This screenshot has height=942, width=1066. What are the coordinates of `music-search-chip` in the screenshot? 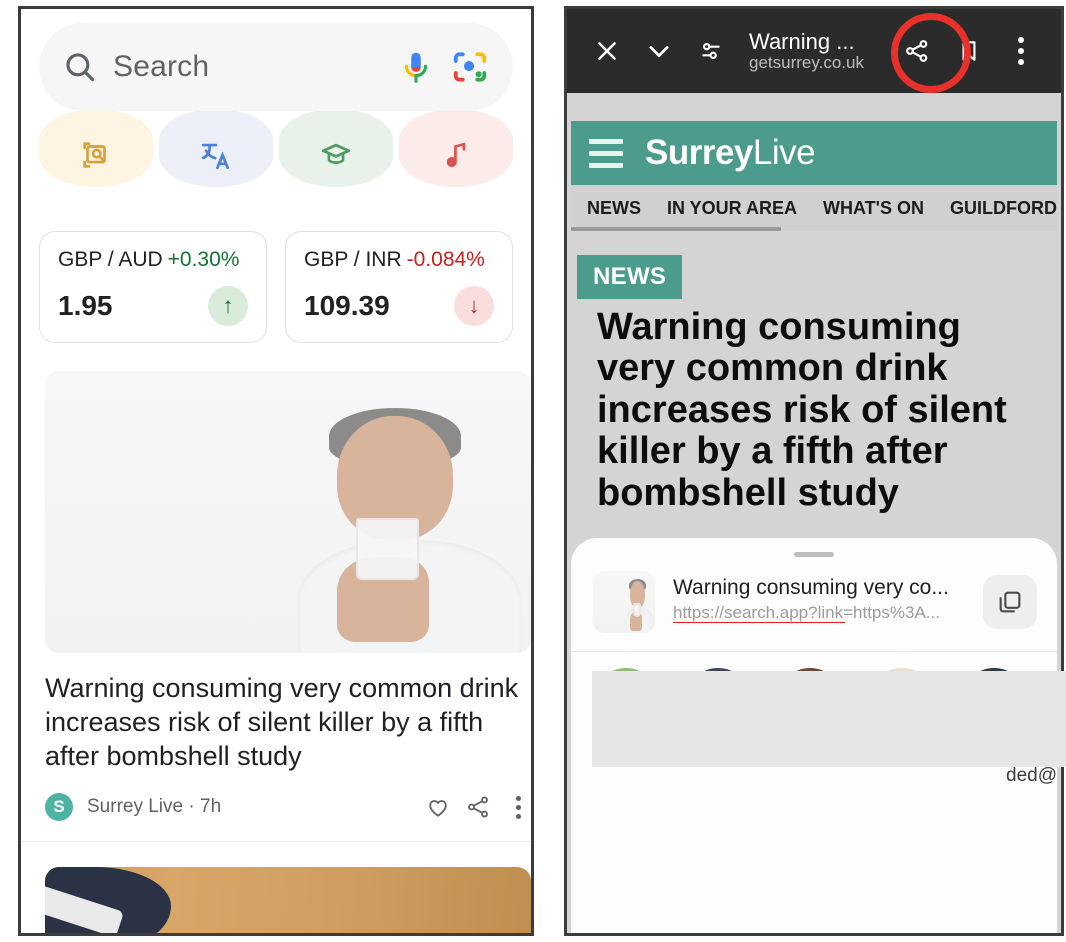 It's located at (456, 148).